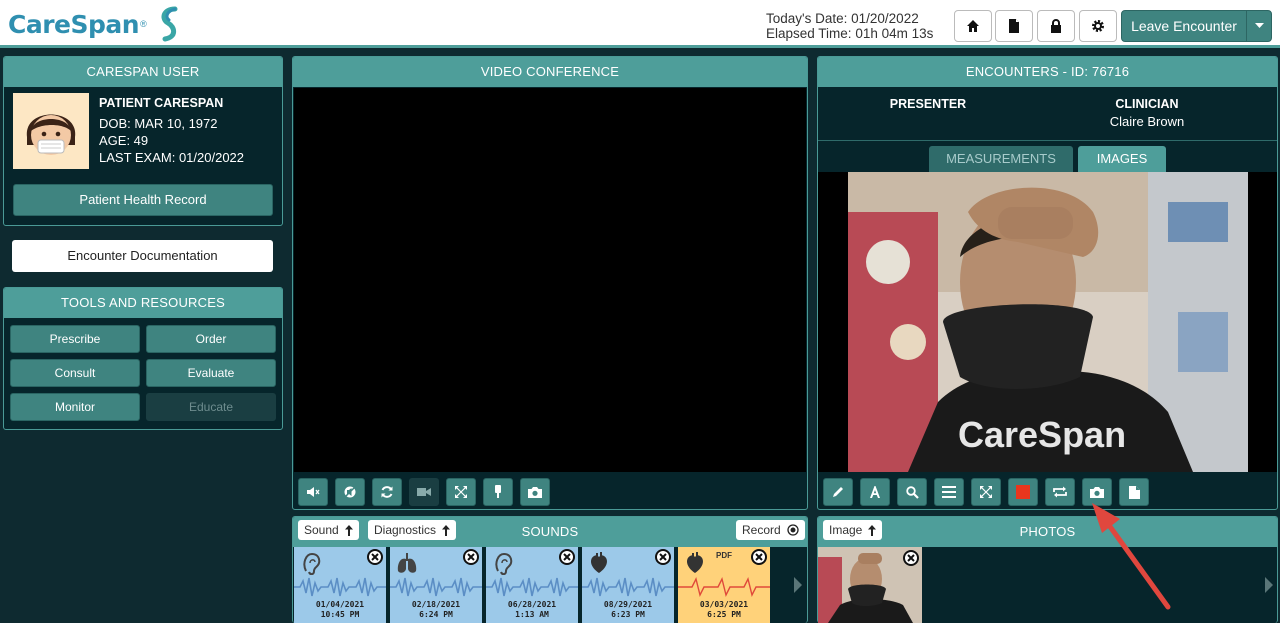 Image resolution: width=1280 pixels, height=623 pixels. Describe the element at coordinates (807, 18) in the screenshot. I see `date-label: Today's Date:` at that location.